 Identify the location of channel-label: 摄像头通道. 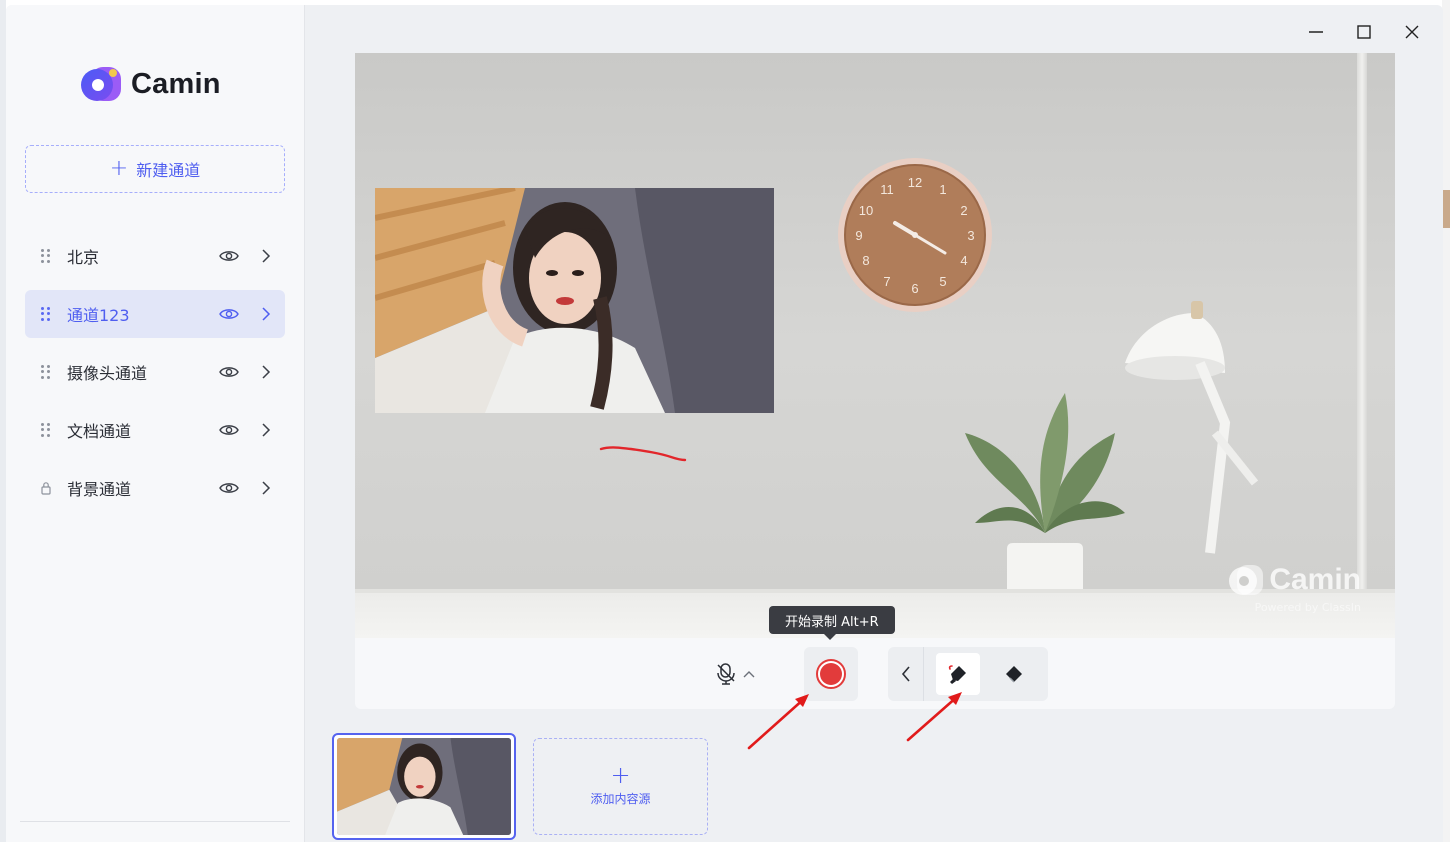
(107, 373).